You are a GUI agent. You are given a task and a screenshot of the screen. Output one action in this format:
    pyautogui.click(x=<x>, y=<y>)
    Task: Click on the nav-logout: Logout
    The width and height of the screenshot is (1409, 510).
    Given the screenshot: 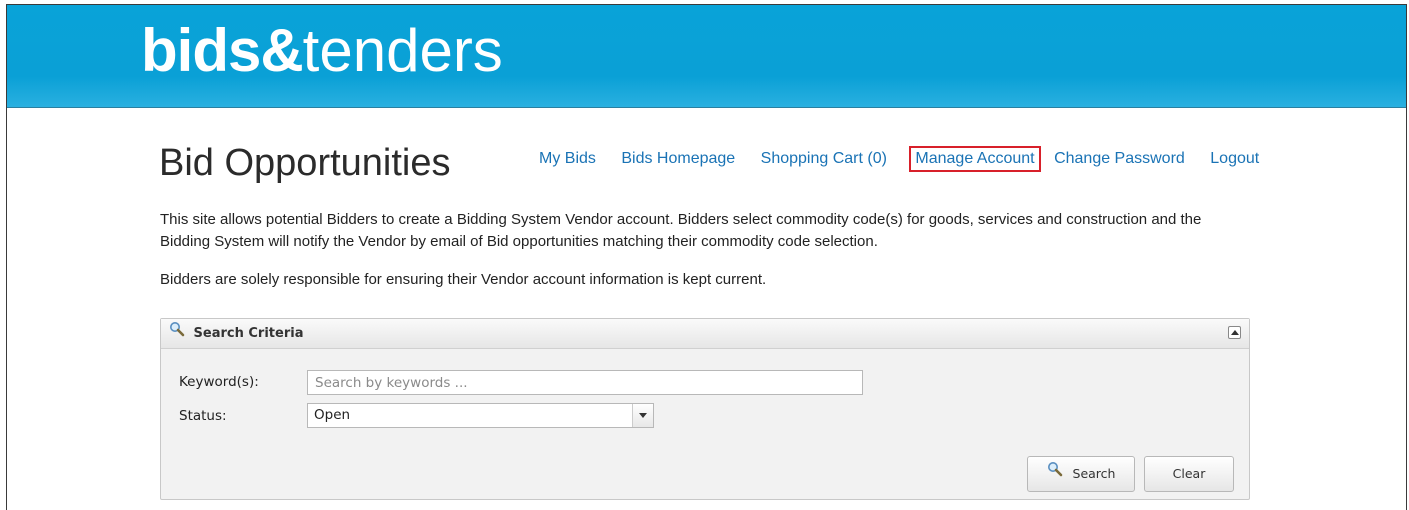 What is the action you would take?
    pyautogui.click(x=1234, y=159)
    